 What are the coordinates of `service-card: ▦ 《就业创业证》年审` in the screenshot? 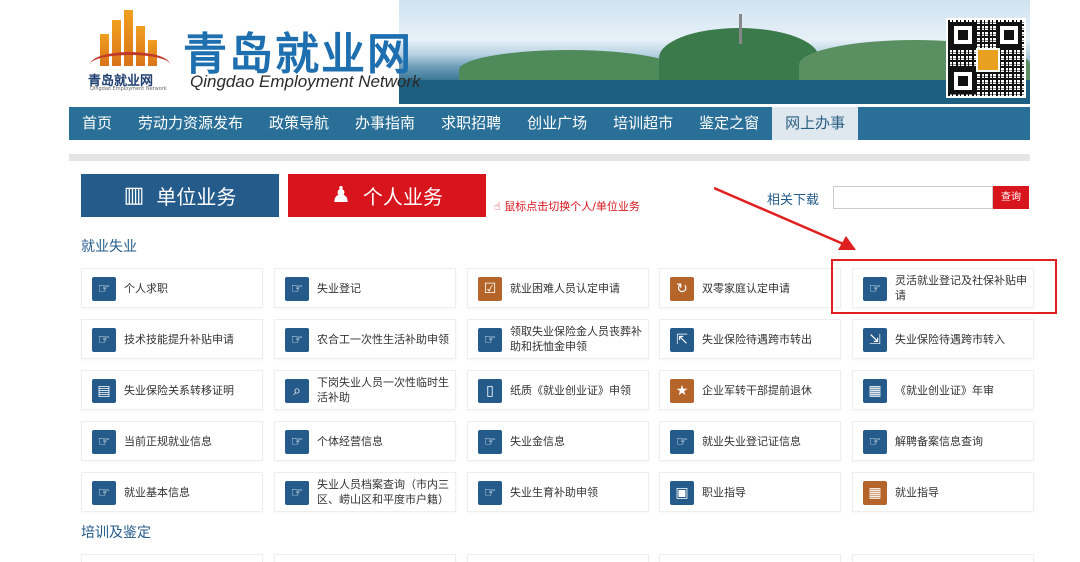 It's located at (943, 390).